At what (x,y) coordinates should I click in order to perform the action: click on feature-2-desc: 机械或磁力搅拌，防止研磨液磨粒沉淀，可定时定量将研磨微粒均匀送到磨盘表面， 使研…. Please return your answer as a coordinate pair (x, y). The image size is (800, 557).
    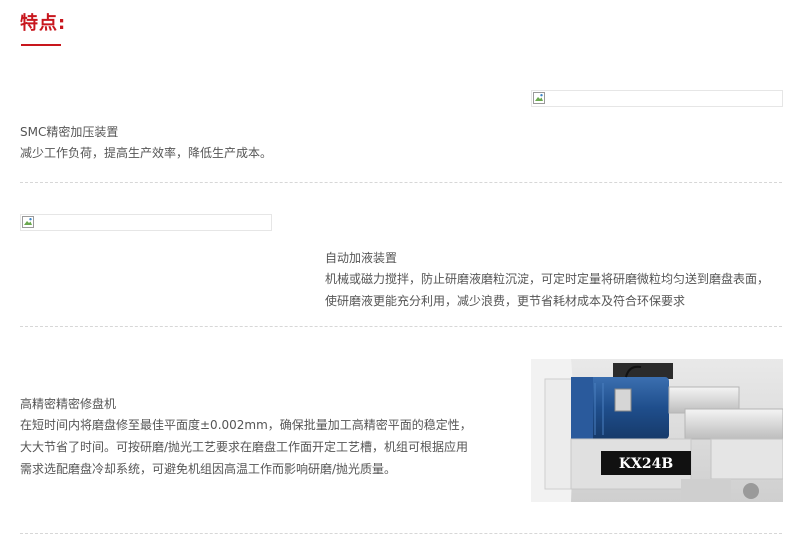
    Looking at the image, I should click on (547, 290).